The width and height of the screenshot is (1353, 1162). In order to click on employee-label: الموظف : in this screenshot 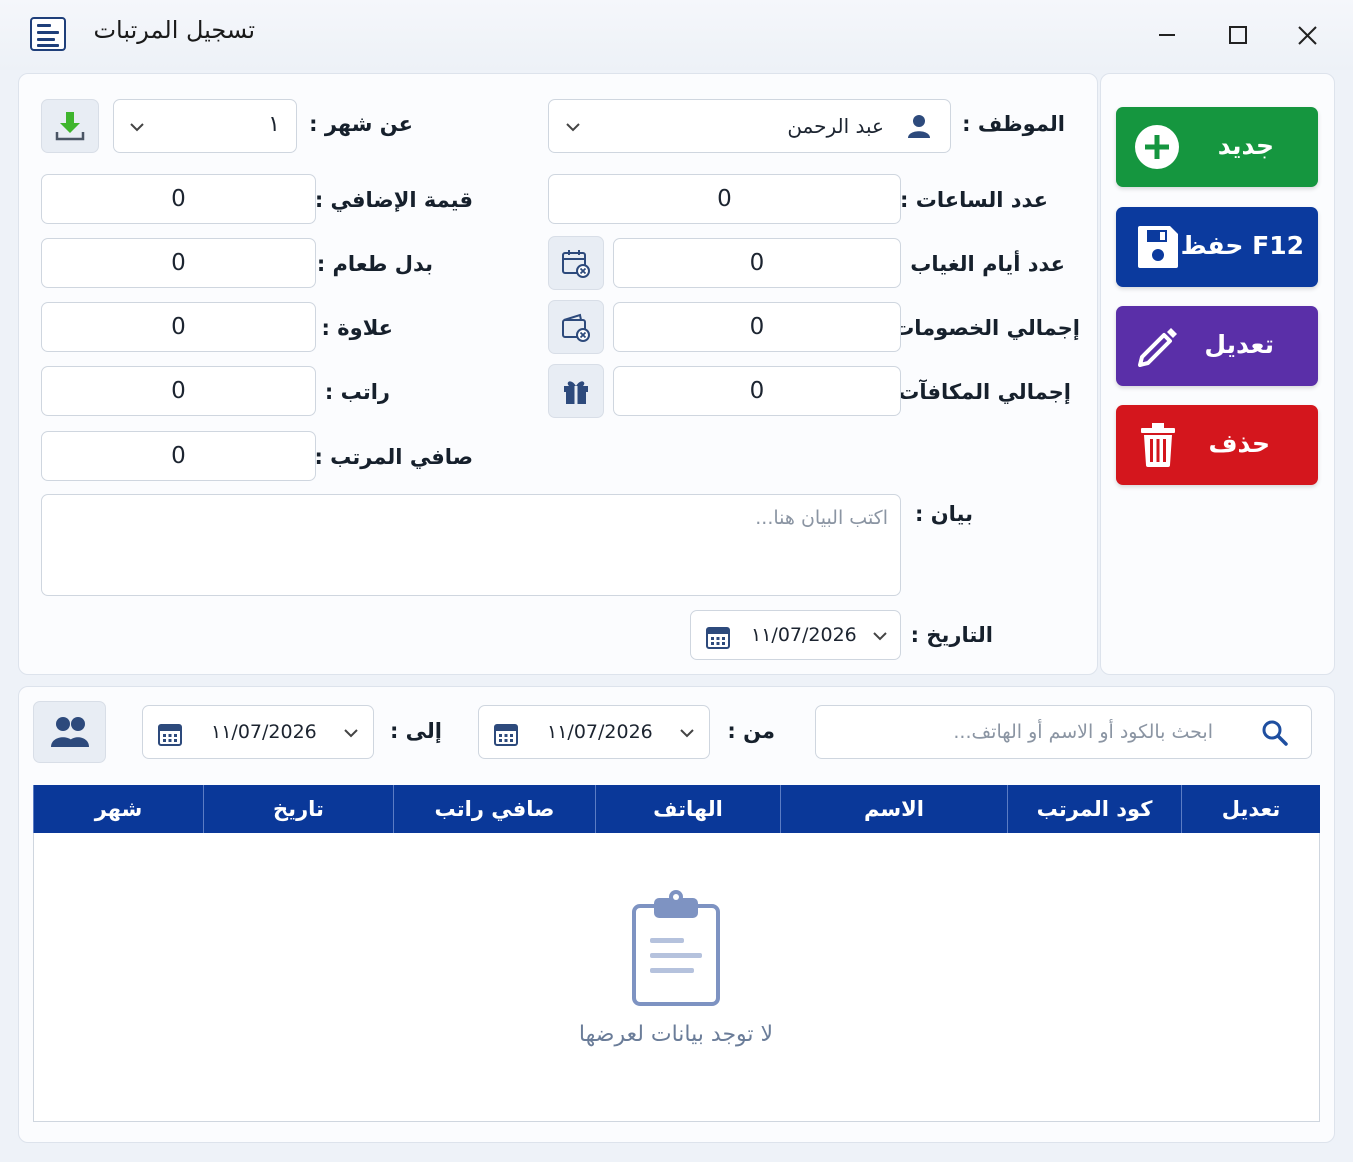, I will do `click(1013, 124)`.